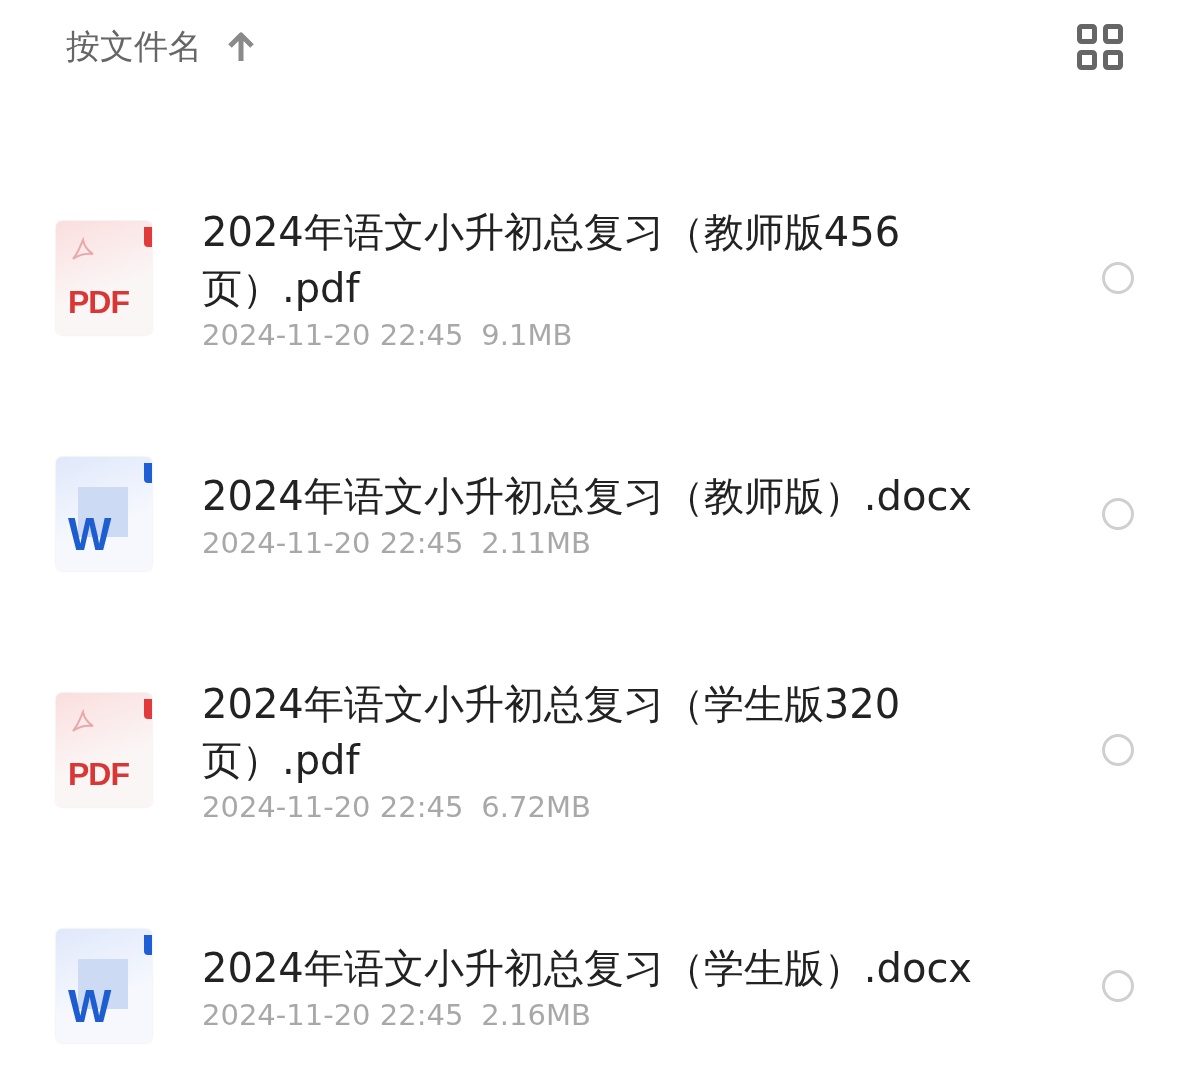 This screenshot has height=1092, width=1200. Describe the element at coordinates (134, 47) in the screenshot. I see `sort-label: 按文件名` at that location.